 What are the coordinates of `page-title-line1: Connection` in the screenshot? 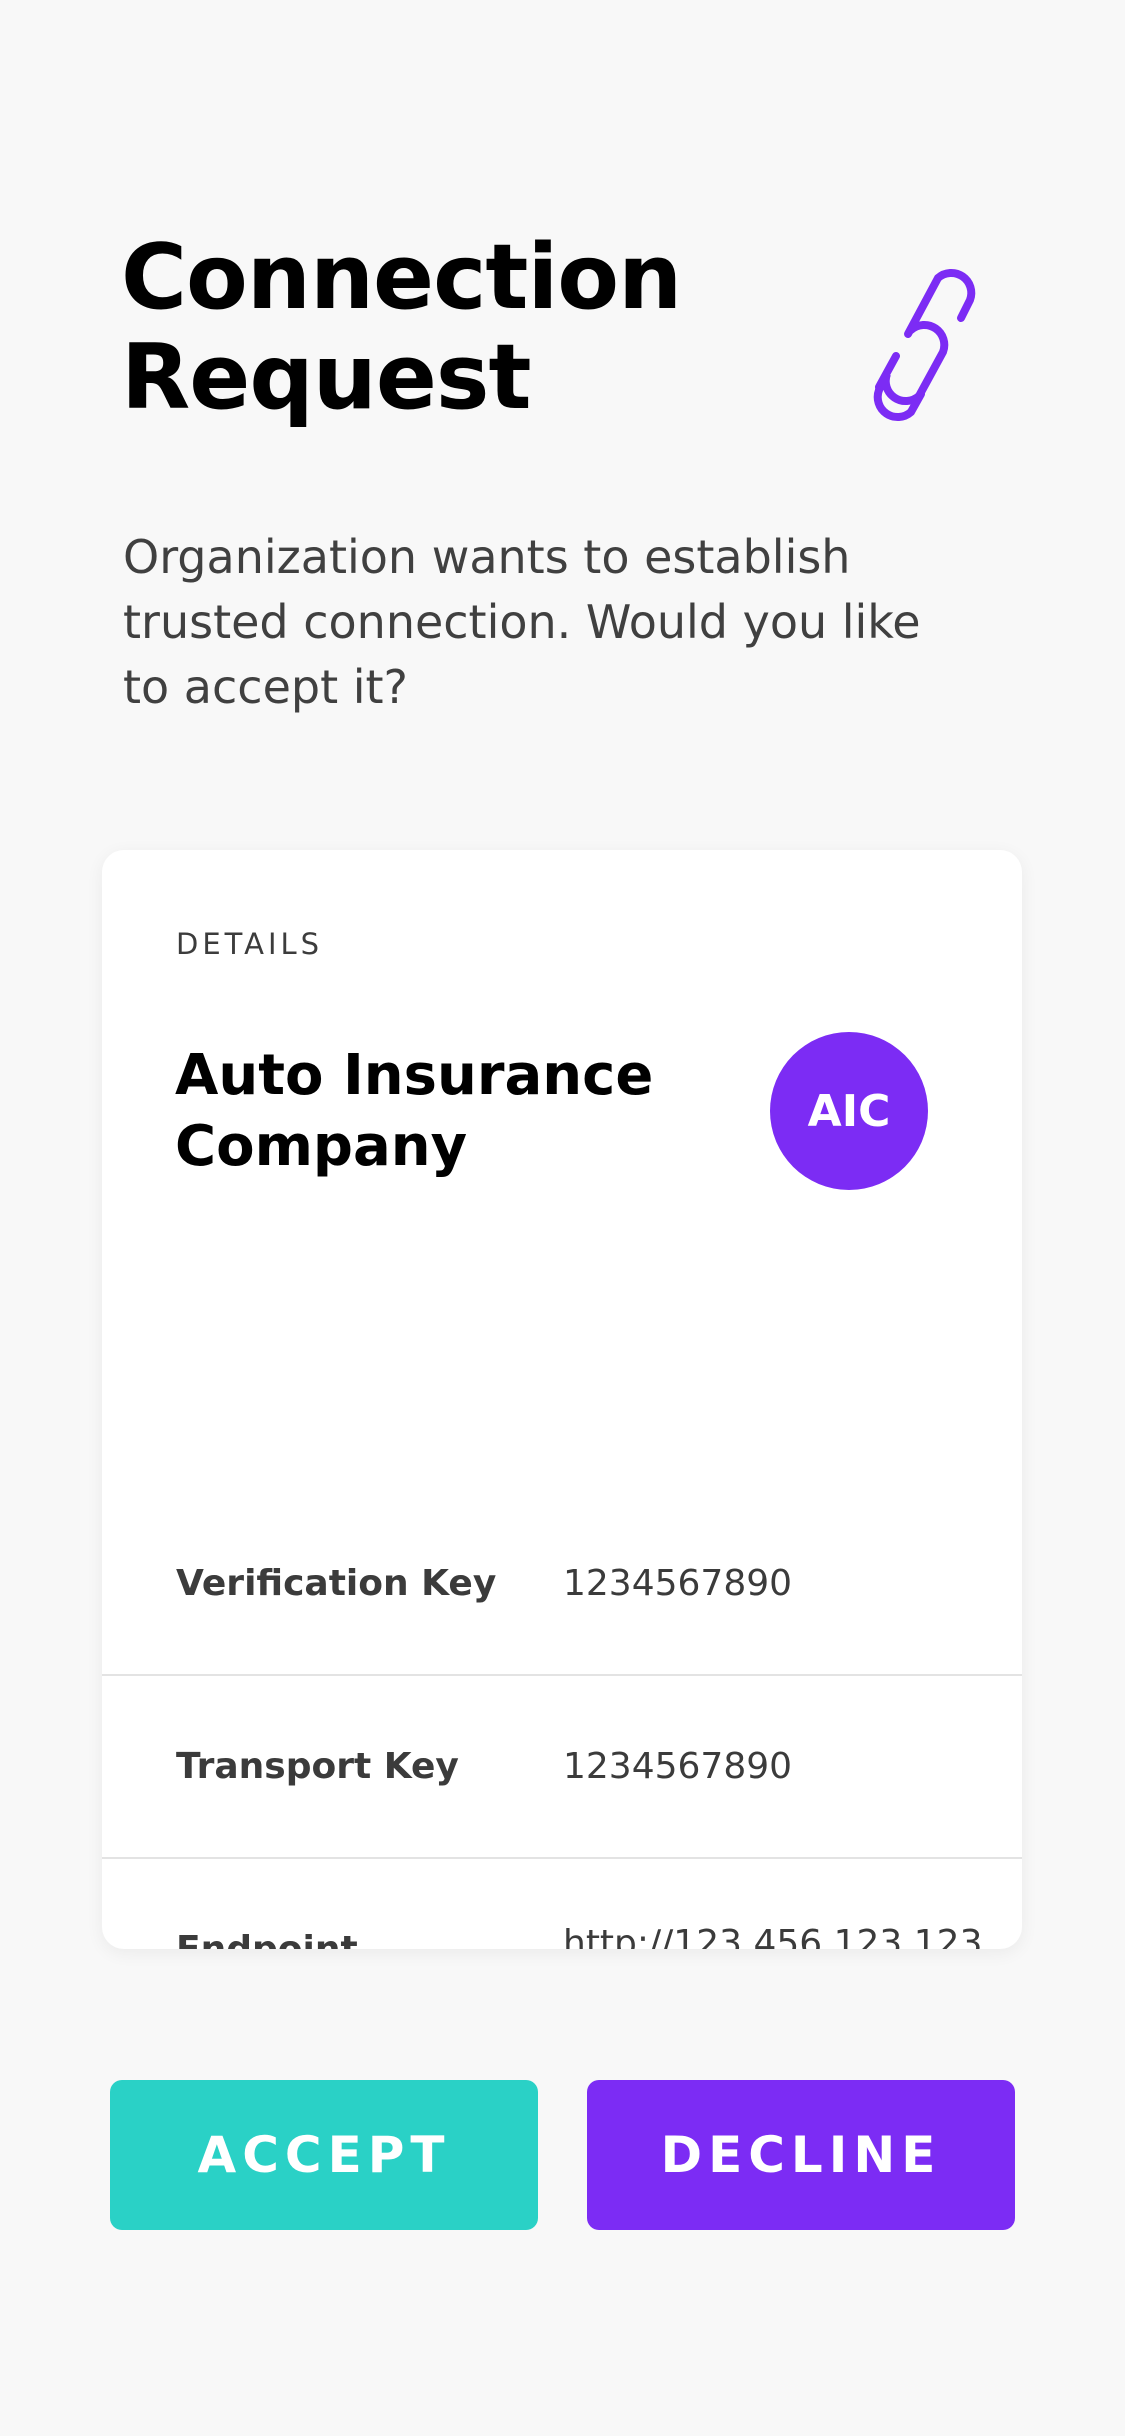 It's located at (401, 277).